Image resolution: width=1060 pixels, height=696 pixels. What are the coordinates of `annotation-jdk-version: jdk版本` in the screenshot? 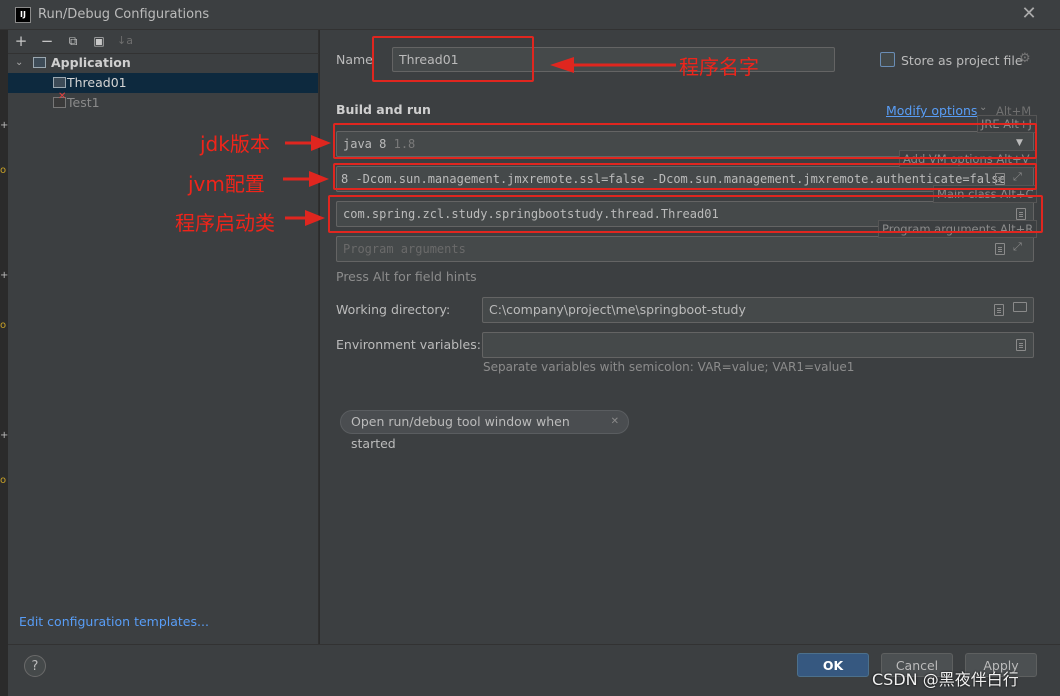 It's located at (235, 144).